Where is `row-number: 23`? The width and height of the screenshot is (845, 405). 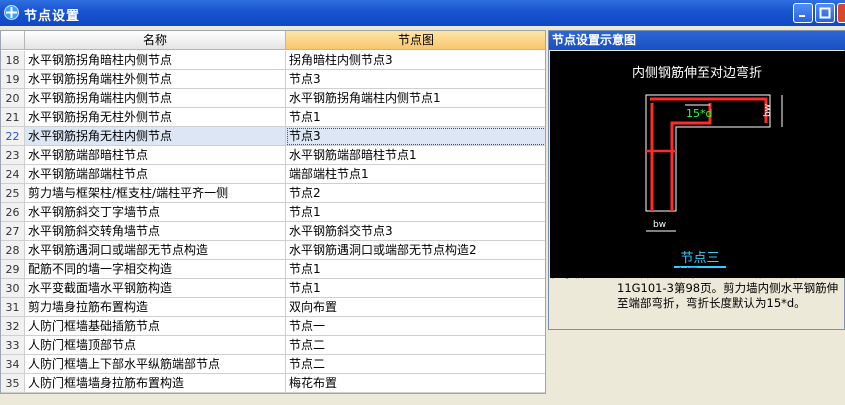
row-number: 23 is located at coordinates (13, 155).